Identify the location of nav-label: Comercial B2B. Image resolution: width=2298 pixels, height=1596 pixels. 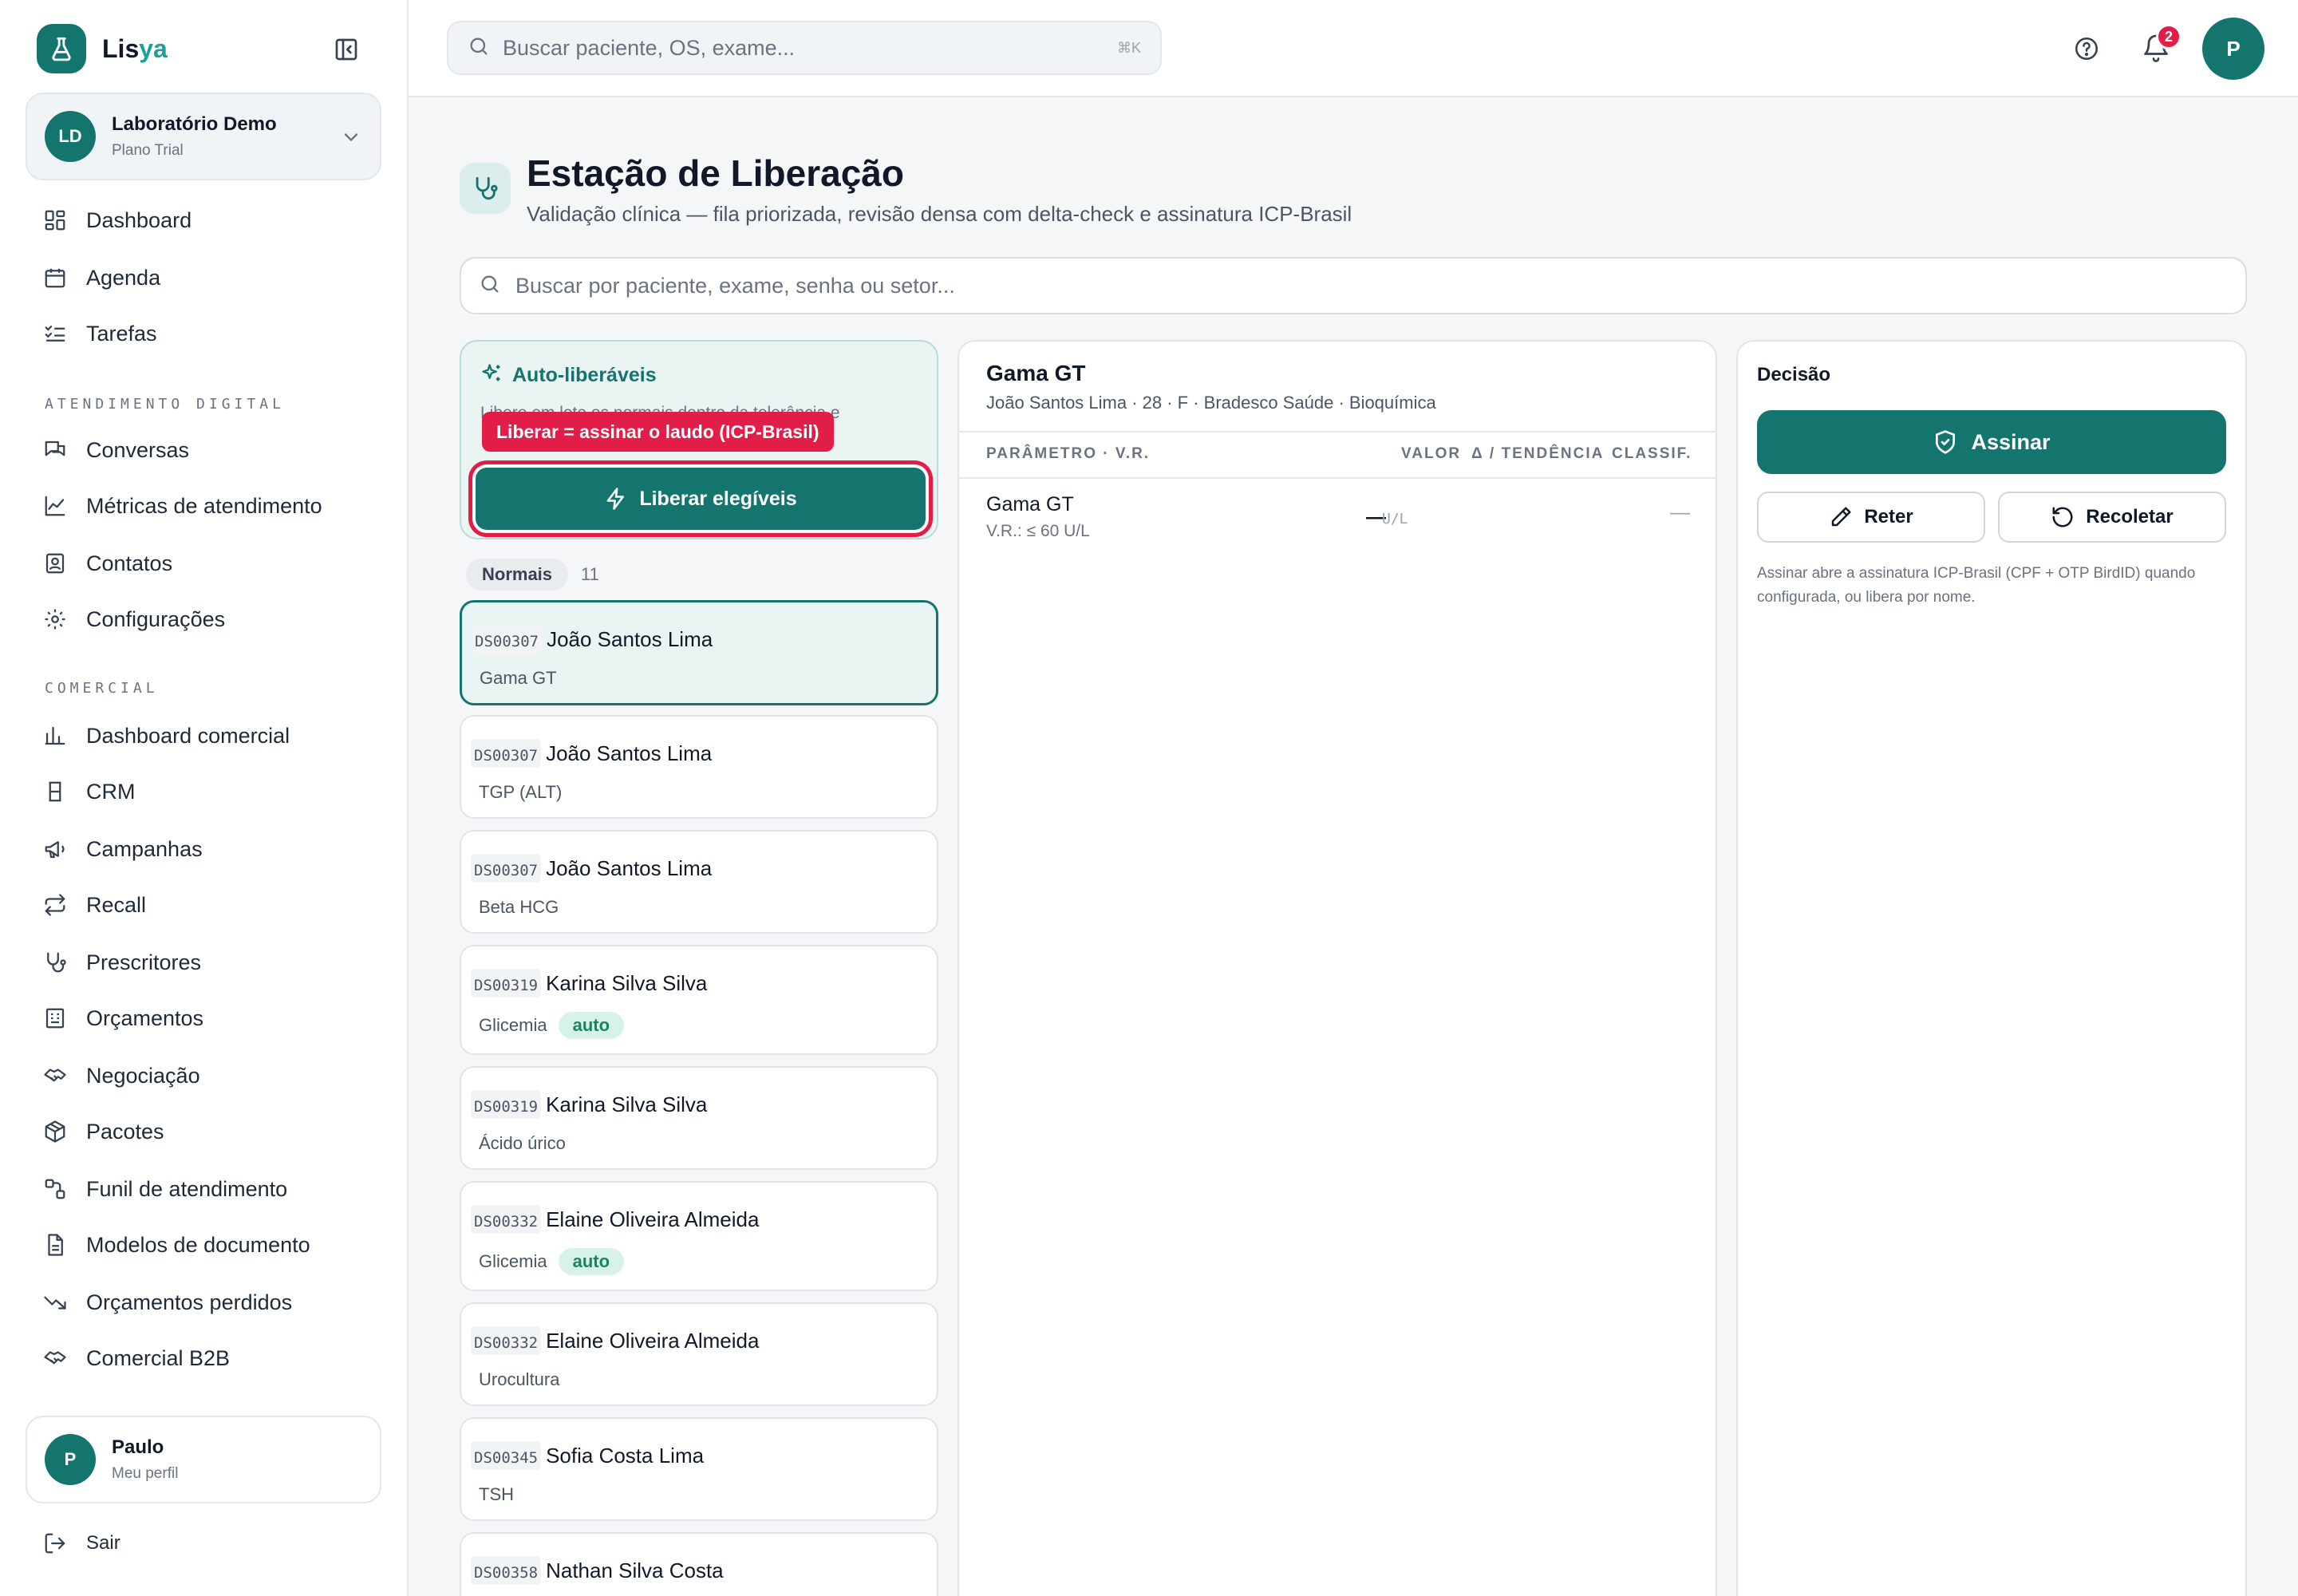
(159, 1357).